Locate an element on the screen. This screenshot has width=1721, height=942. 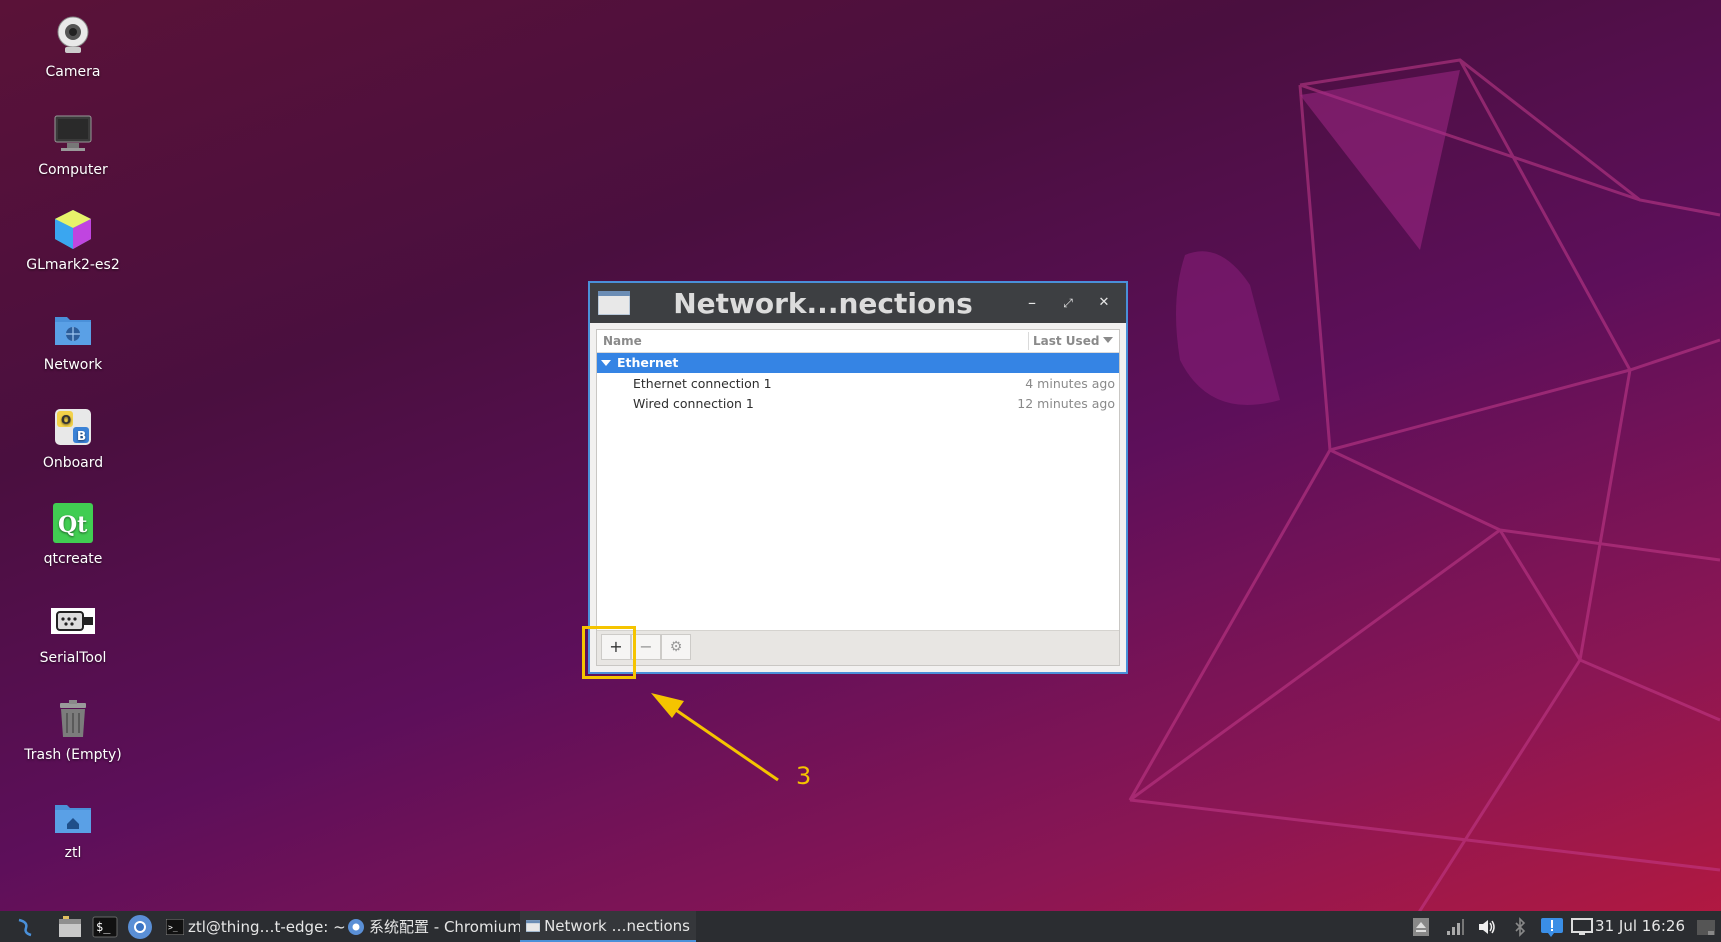
svg-text: Qt is located at coordinates (73, 525).